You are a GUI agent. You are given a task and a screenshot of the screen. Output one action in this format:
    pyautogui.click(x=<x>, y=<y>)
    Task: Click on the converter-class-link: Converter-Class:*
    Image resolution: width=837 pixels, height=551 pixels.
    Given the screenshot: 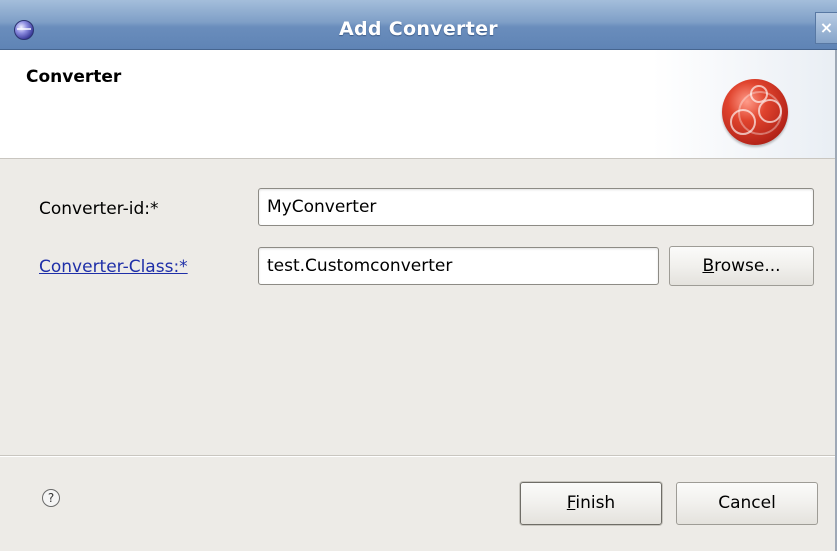 What is the action you would take?
    pyautogui.click(x=113, y=267)
    